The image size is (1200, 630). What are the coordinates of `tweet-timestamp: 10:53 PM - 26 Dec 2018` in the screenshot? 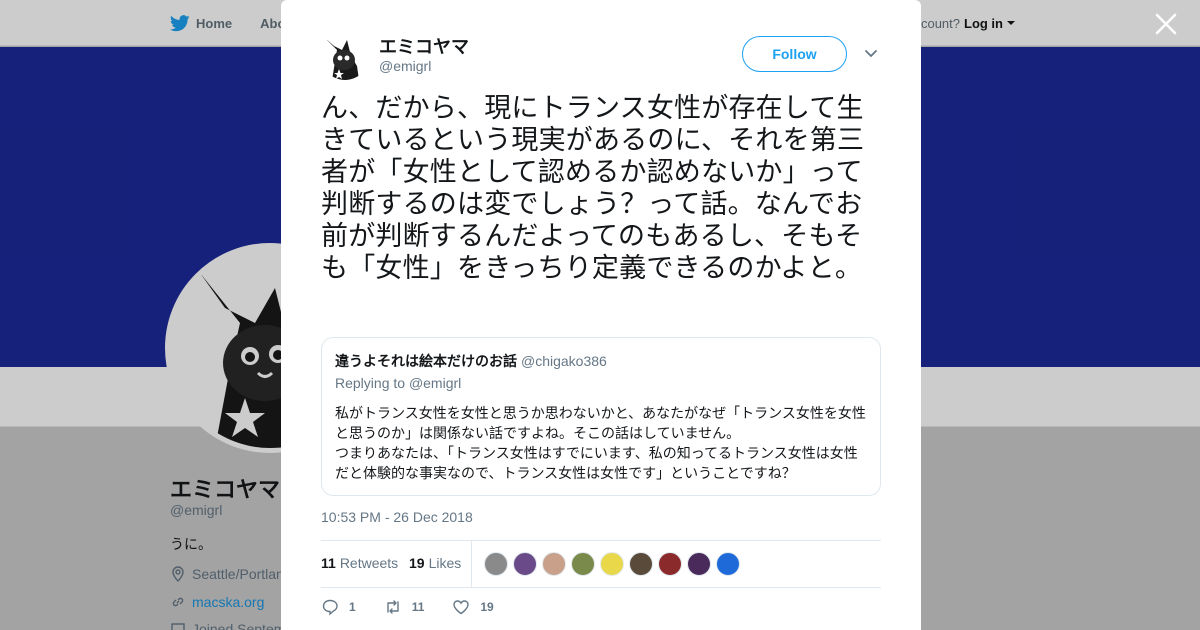 It's located at (397, 517).